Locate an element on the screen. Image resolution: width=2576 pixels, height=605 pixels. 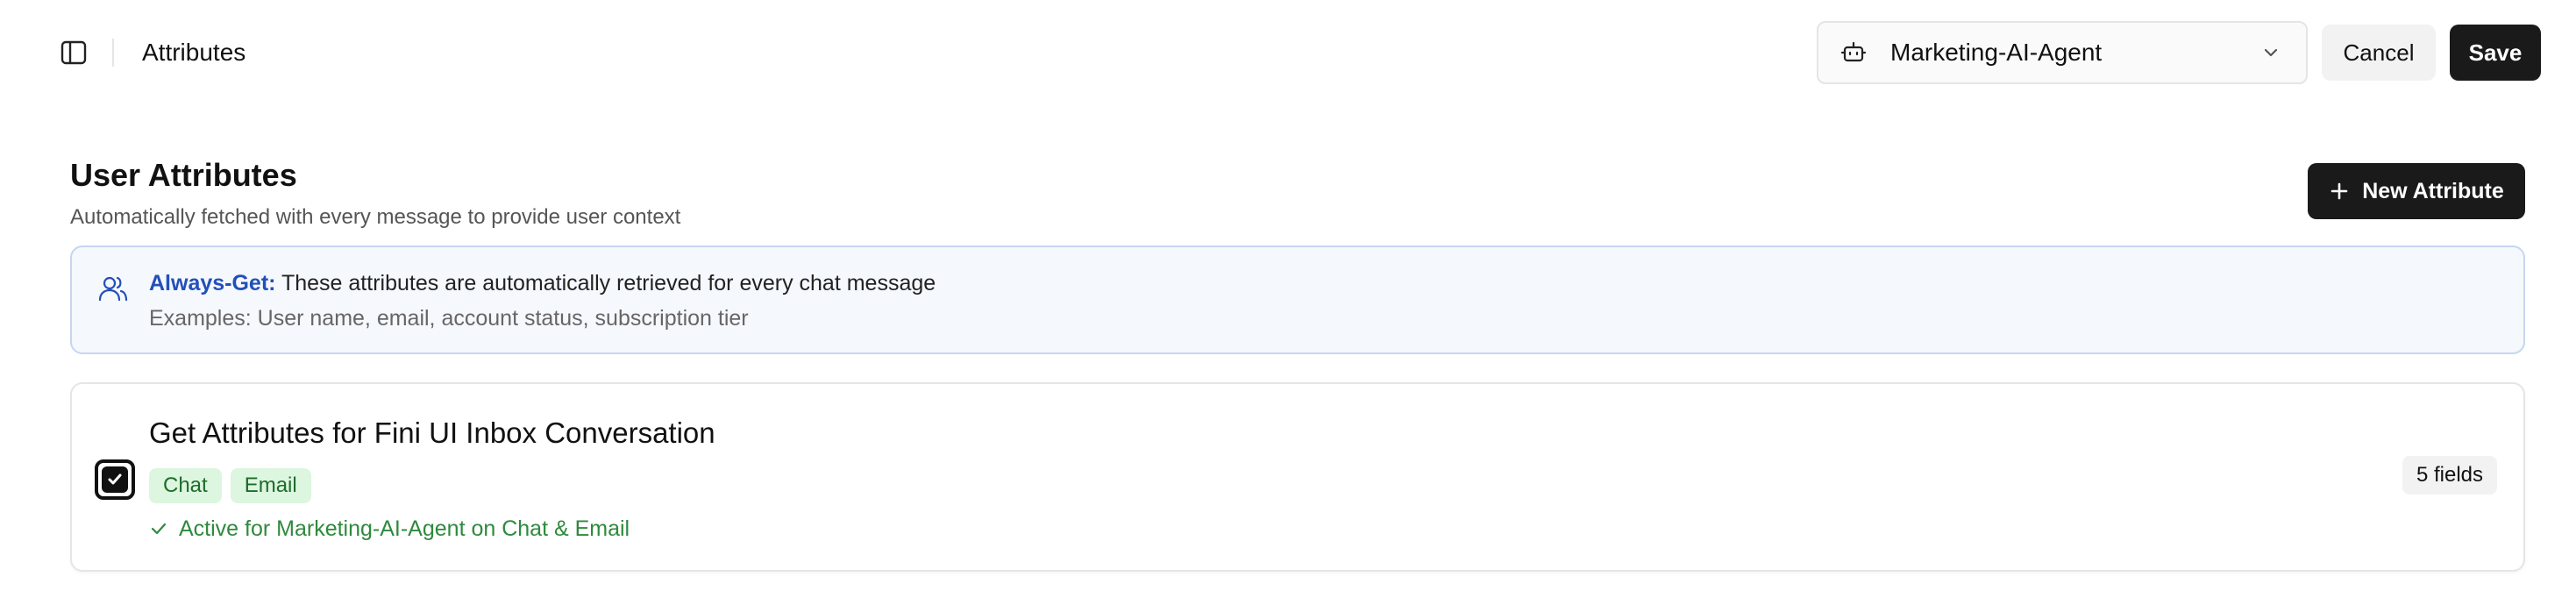
tag-email: Email is located at coordinates (270, 485).